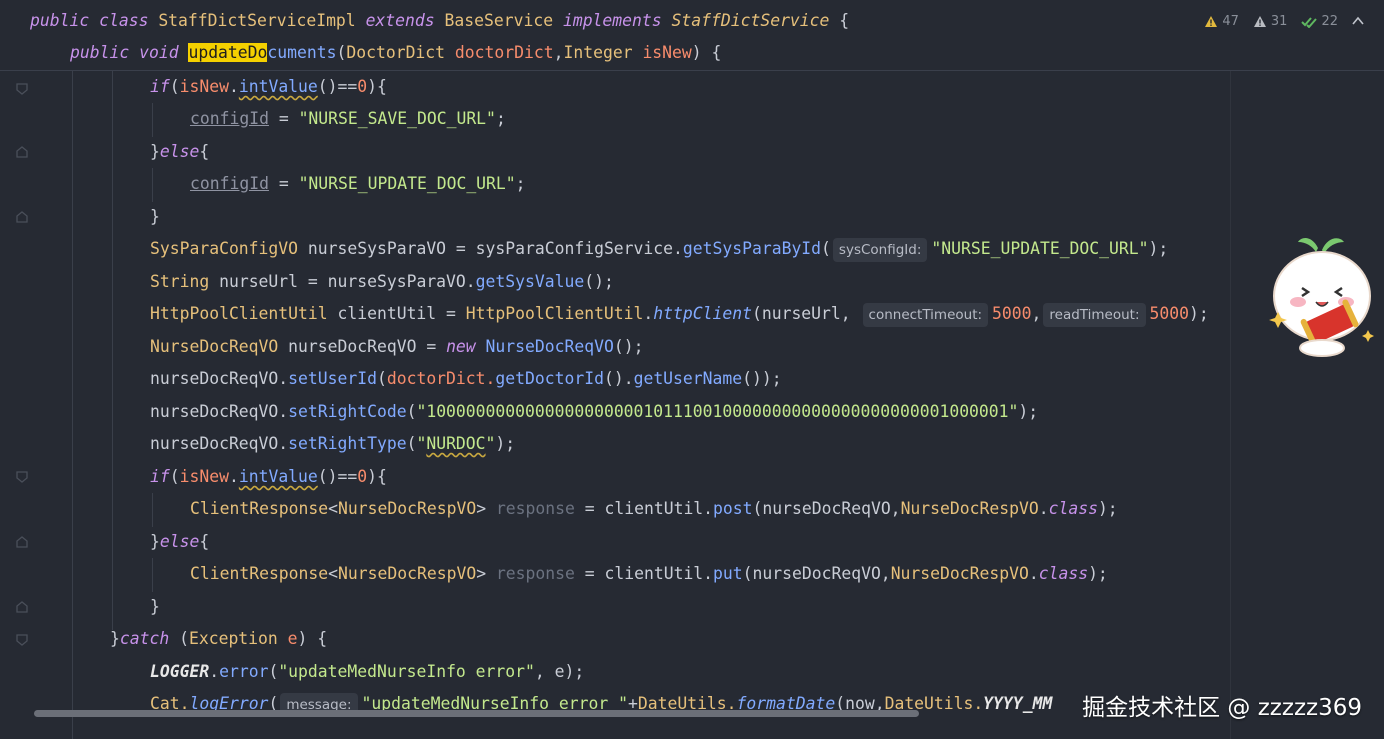 The image size is (1384, 739). I want to click on parameter-hint: connectTimeout:, so click(925, 314).